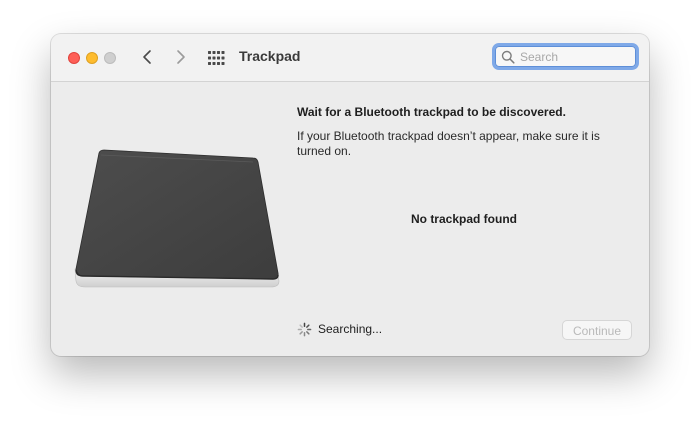 This screenshot has width=700, height=424. Describe the element at coordinates (350, 58) in the screenshot. I see `titlebar: Trackpad` at that location.